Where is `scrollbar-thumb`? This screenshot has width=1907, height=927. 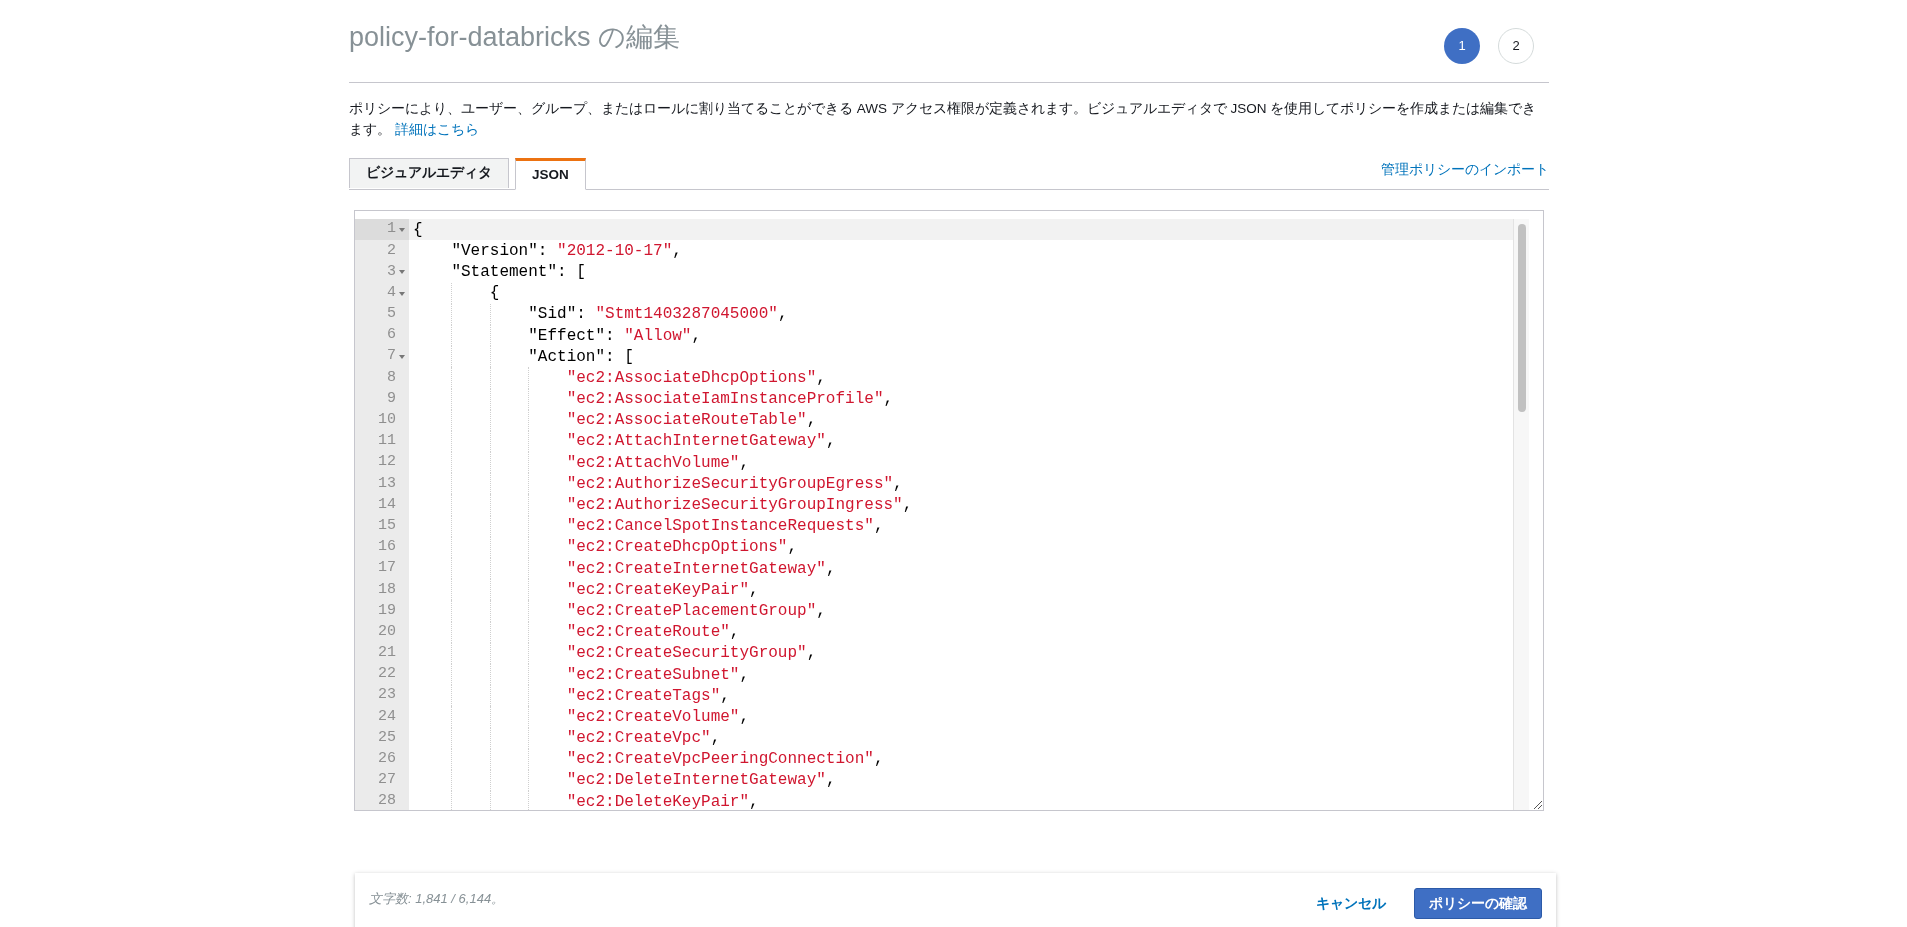 scrollbar-thumb is located at coordinates (1521, 318).